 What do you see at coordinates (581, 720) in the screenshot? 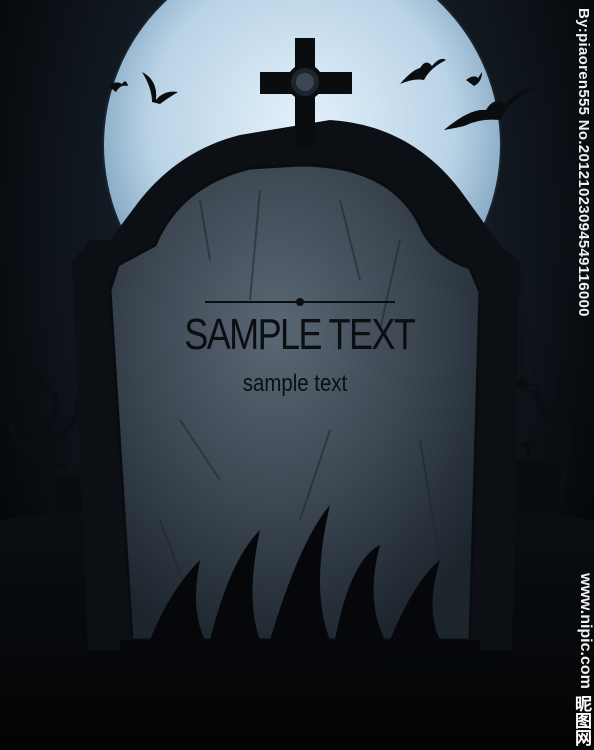
I see `watermark-brand: 昵图网` at bounding box center [581, 720].